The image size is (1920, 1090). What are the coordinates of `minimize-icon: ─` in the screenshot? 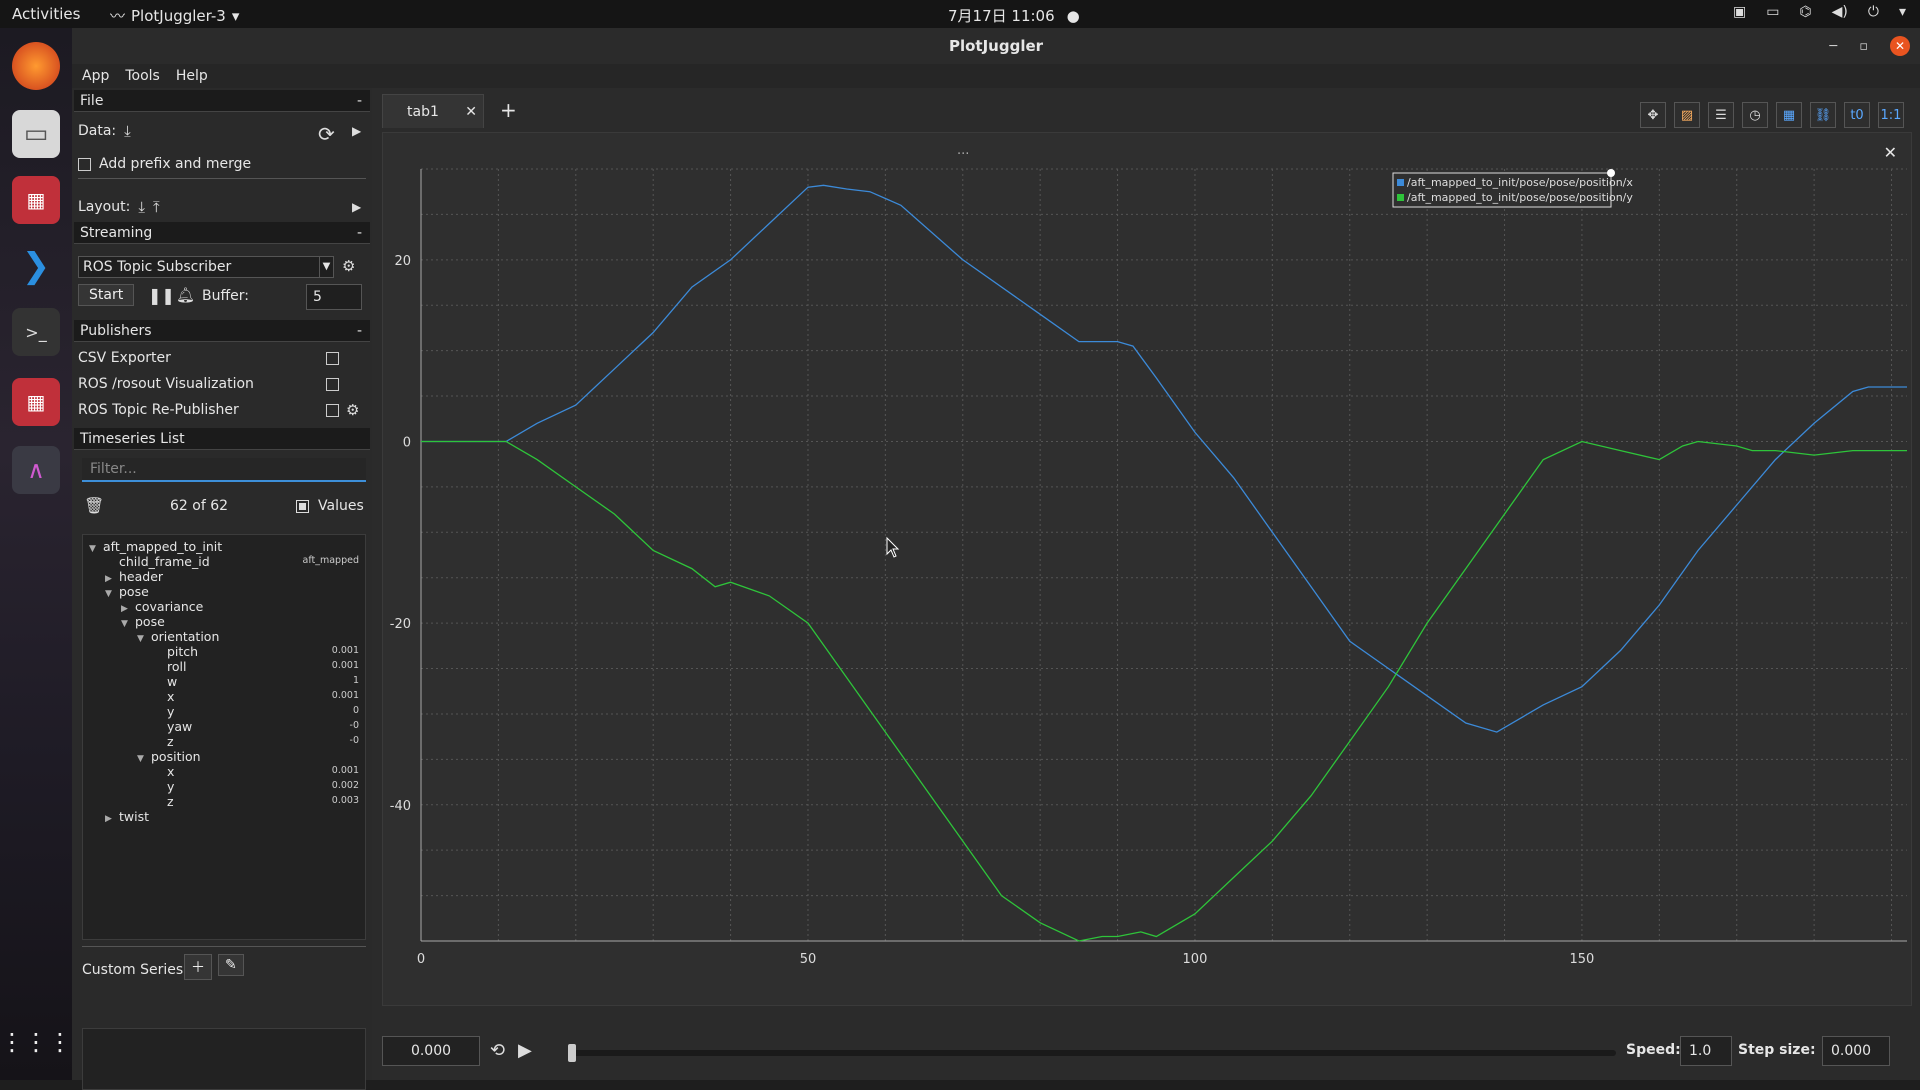 It's located at (1833, 46).